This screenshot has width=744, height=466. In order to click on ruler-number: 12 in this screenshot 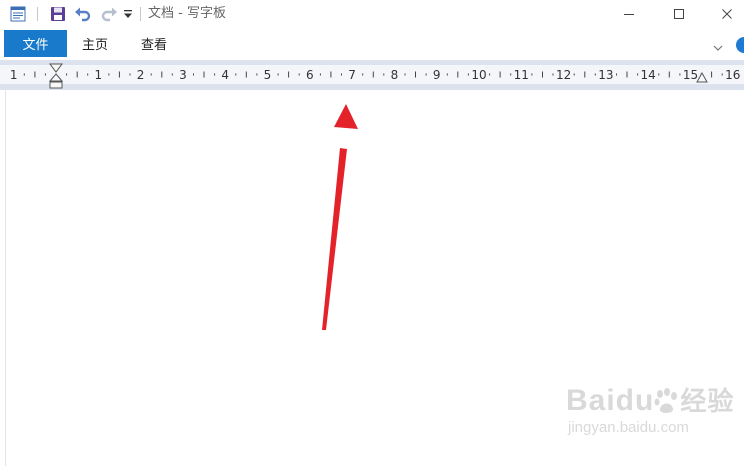, I will do `click(563, 75)`.